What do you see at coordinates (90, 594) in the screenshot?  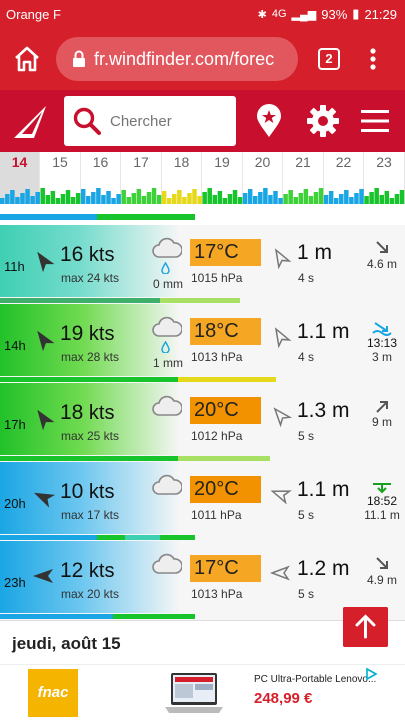 I see `wind-gust: max 20 kts` at bounding box center [90, 594].